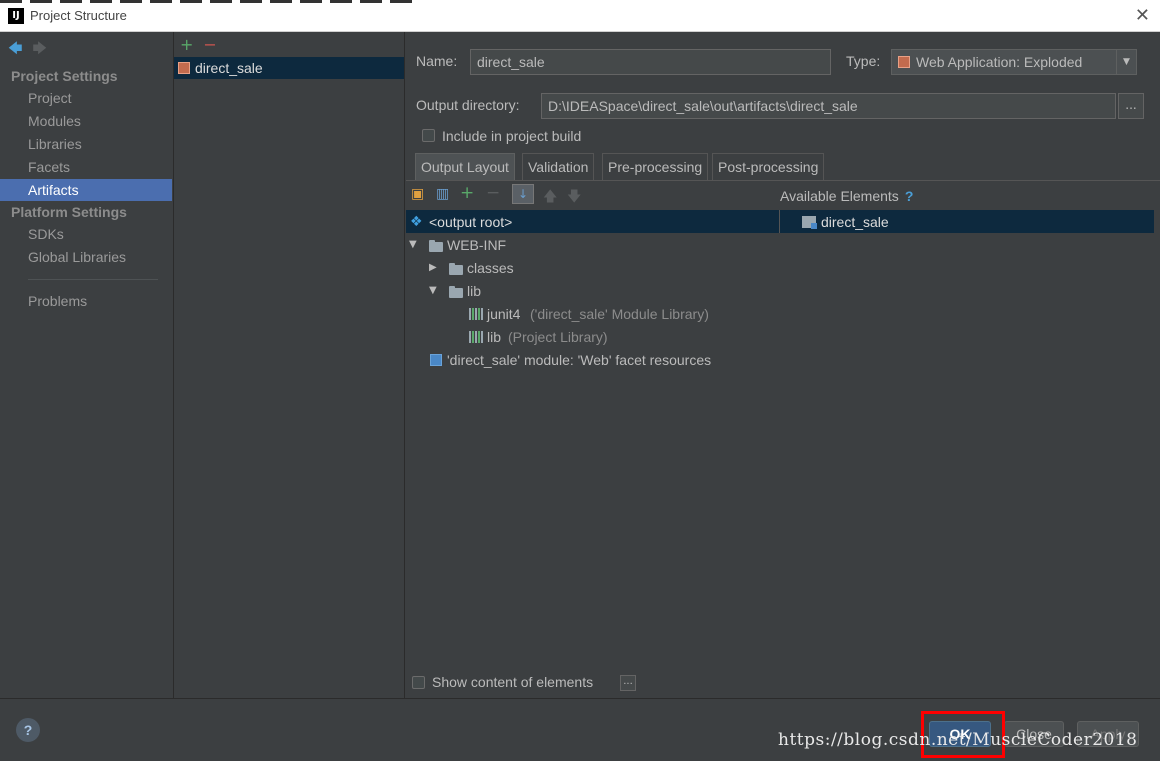  I want to click on forward-arrow-icon: 🡆, so click(39, 49).